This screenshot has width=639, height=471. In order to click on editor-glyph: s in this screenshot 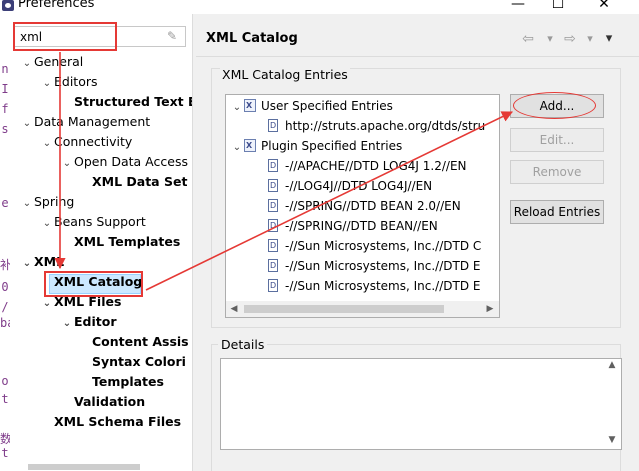, I will do `click(5, 129)`.